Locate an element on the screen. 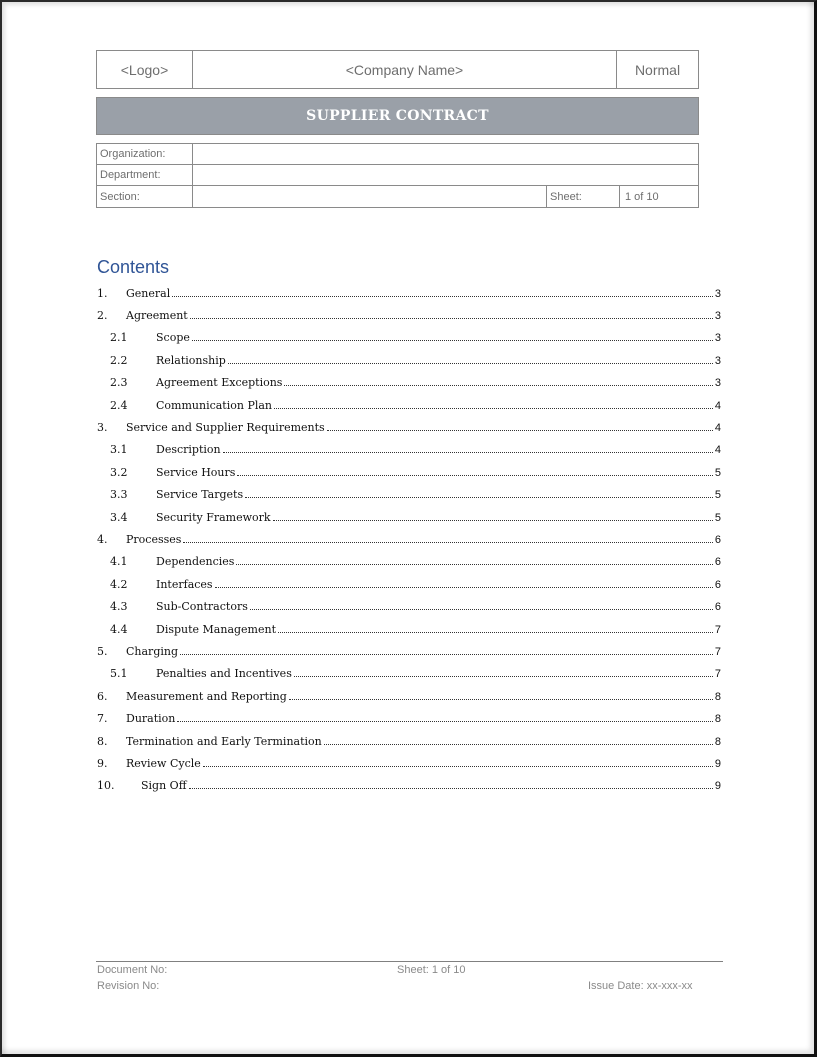 Image resolution: width=817 pixels, height=1057 pixels. toc-entry-line: Termination and Early Termination 8 is located at coordinates (423, 741).